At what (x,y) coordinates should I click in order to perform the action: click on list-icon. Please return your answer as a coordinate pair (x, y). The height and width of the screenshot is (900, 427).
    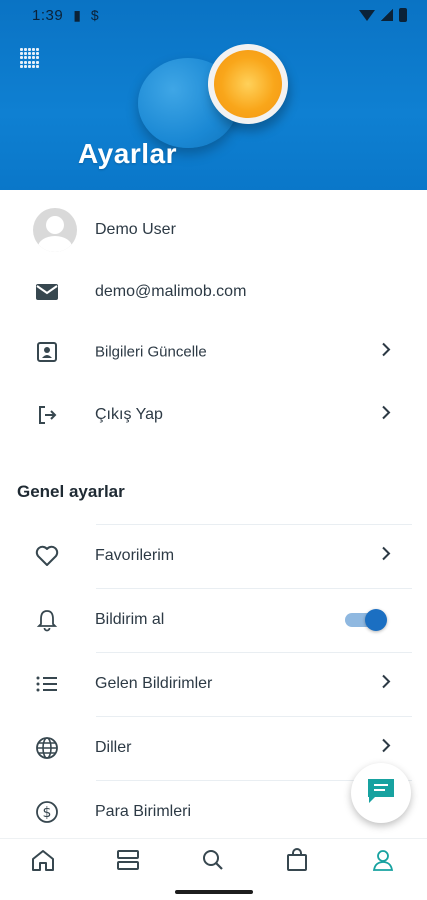
    Looking at the image, I should click on (47, 684).